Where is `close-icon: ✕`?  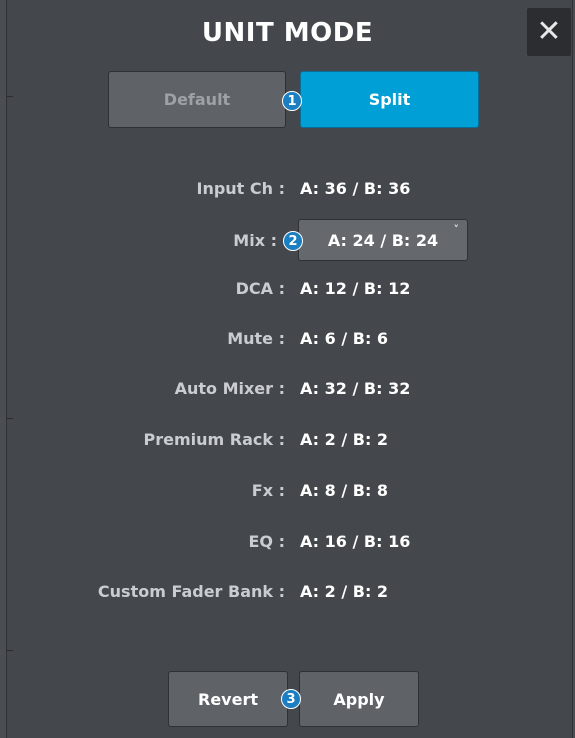
close-icon: ✕ is located at coordinates (549, 31).